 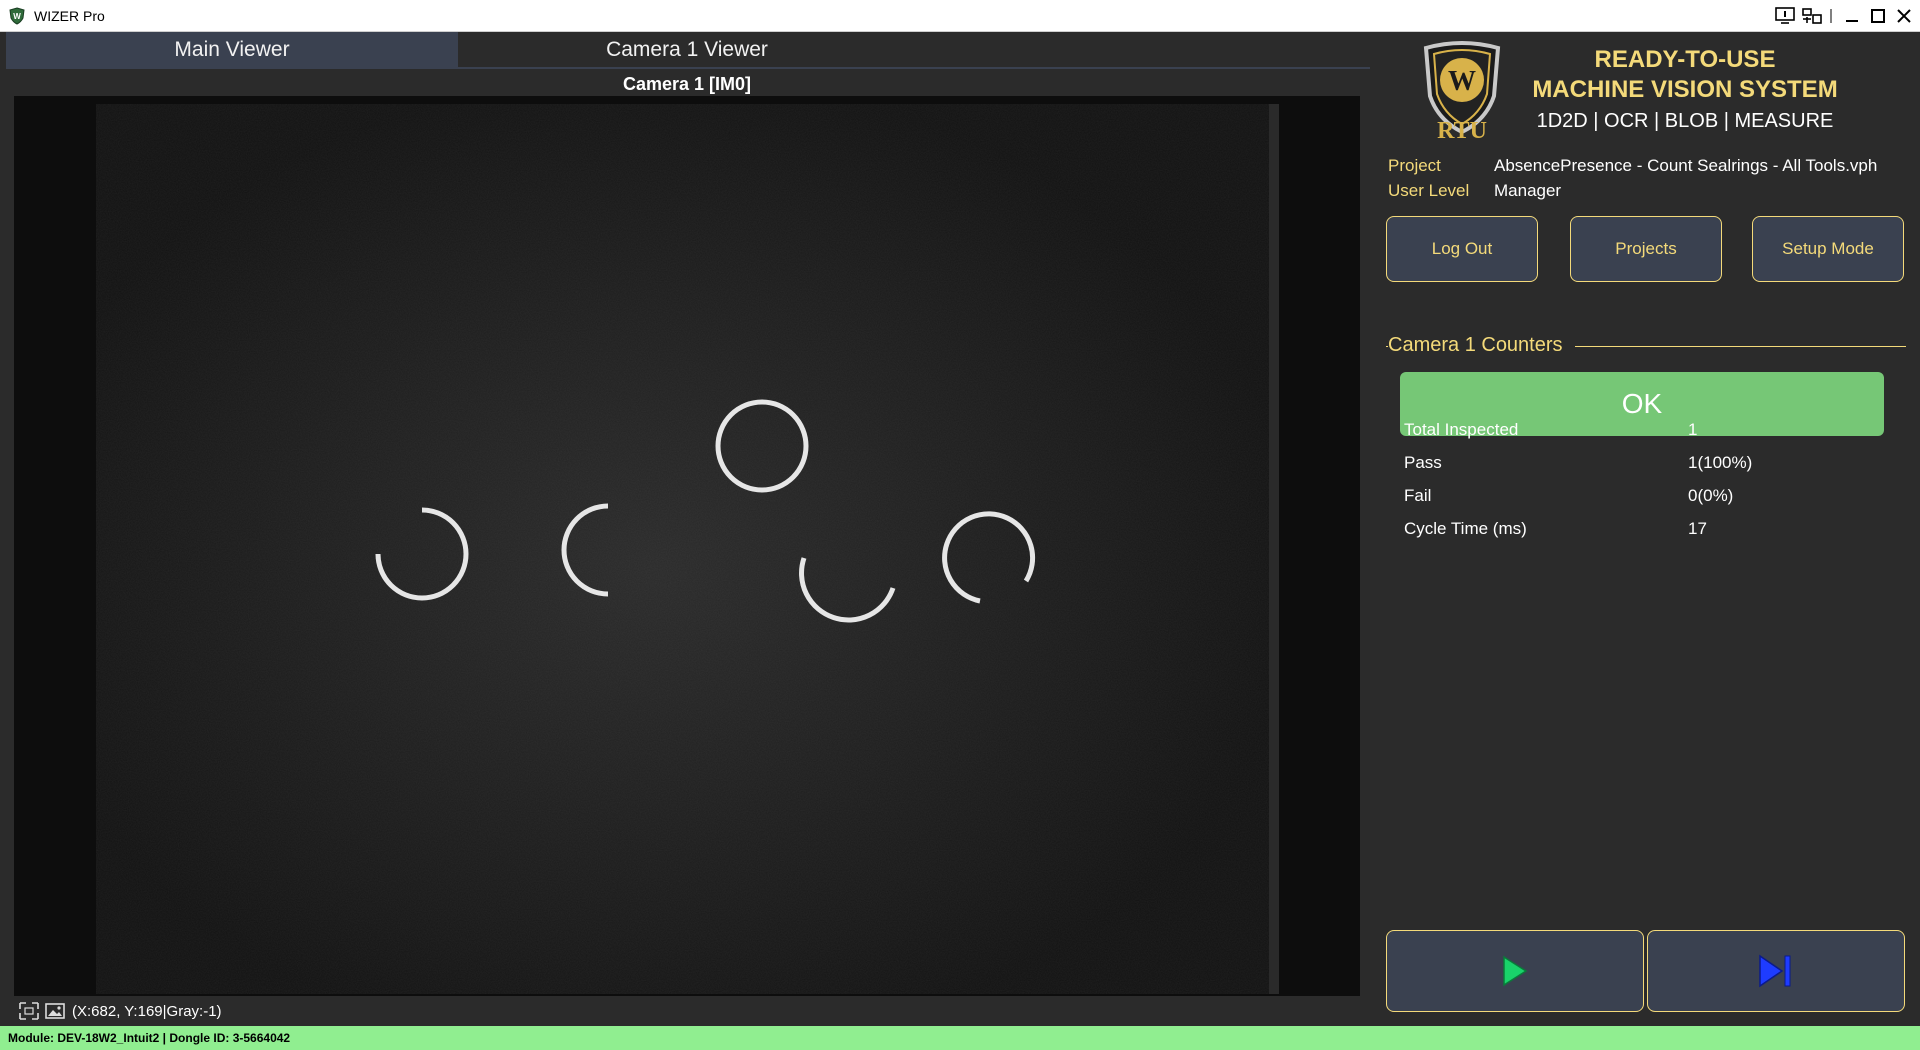 I want to click on headline-capabilities: 1D2D | OCR | BLOB | MEASURE, so click(x=1685, y=121).